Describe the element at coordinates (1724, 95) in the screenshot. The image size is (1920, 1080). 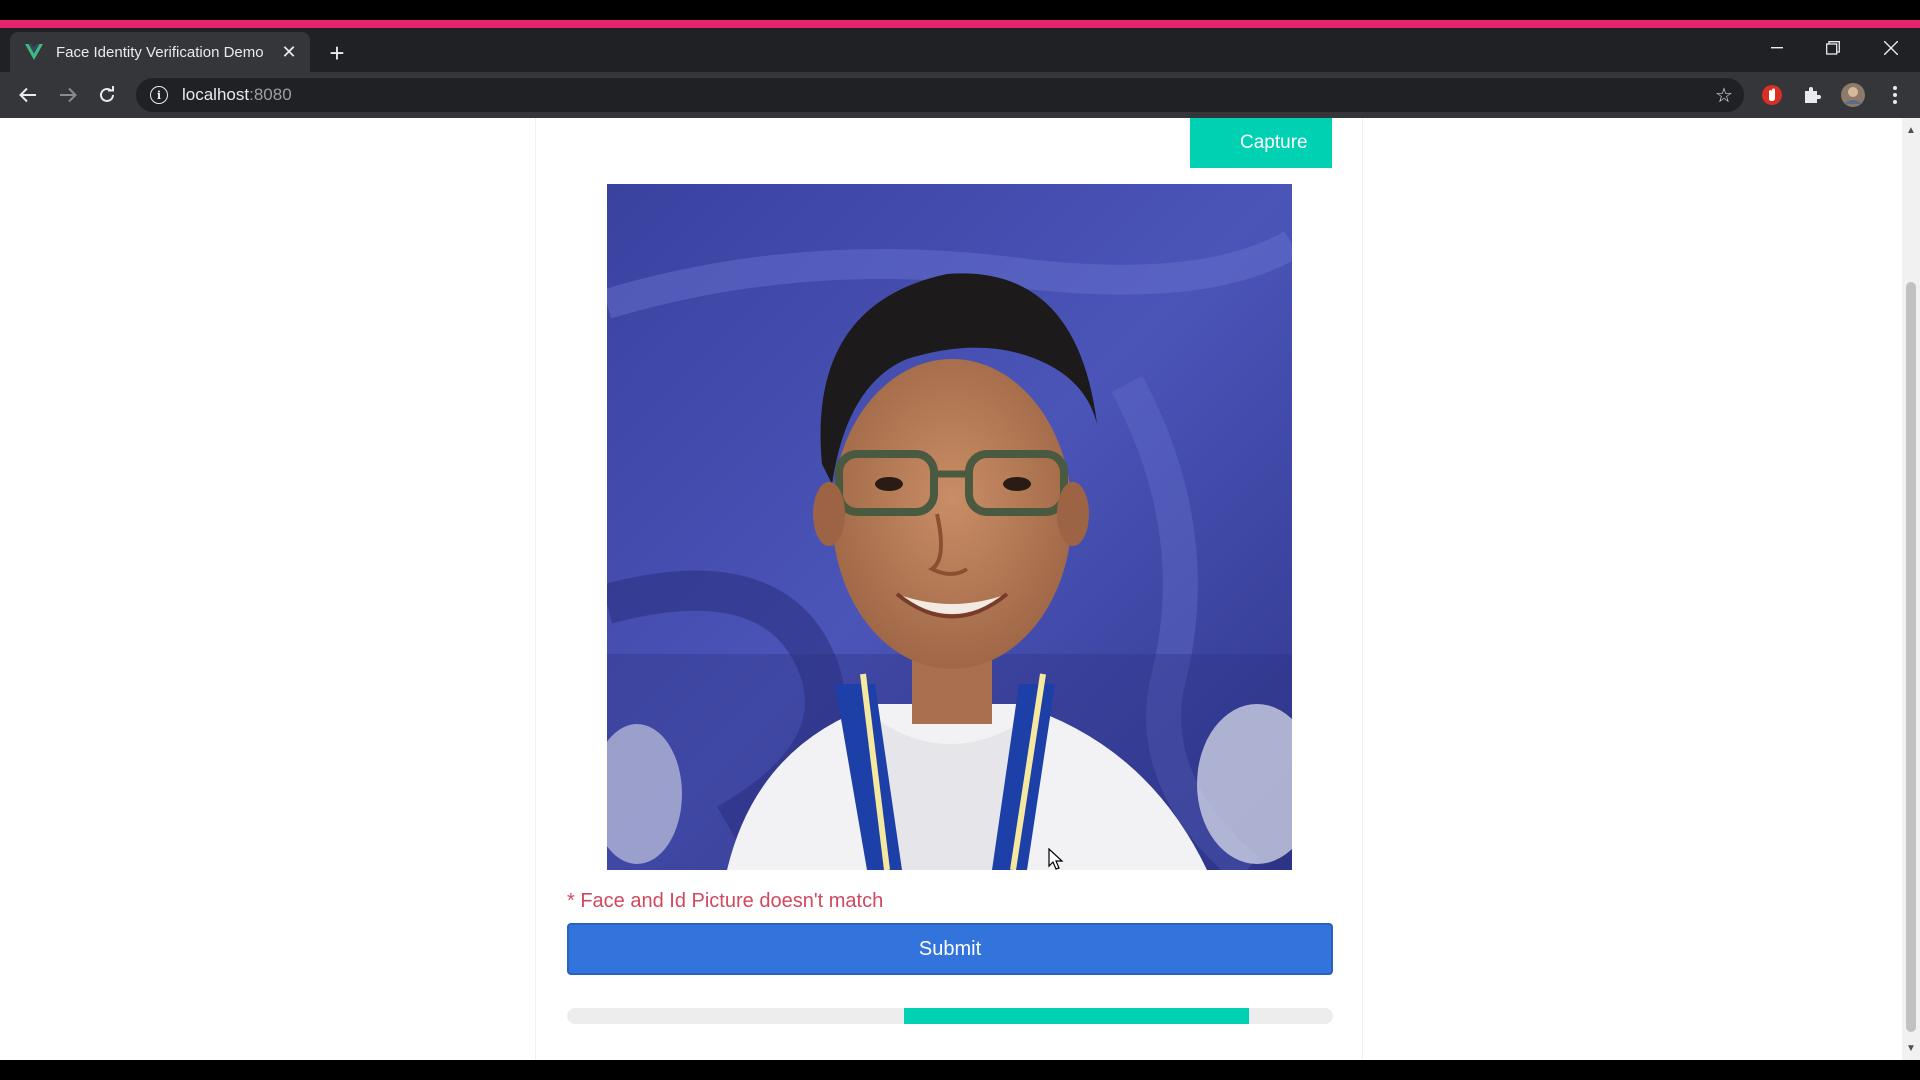
I see `bookmark-star-icon: ☆` at that location.